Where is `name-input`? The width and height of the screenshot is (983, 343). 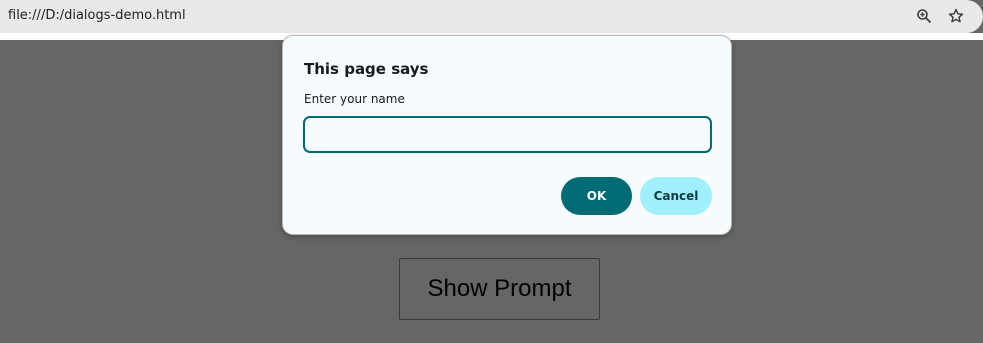
name-input is located at coordinates (507, 134).